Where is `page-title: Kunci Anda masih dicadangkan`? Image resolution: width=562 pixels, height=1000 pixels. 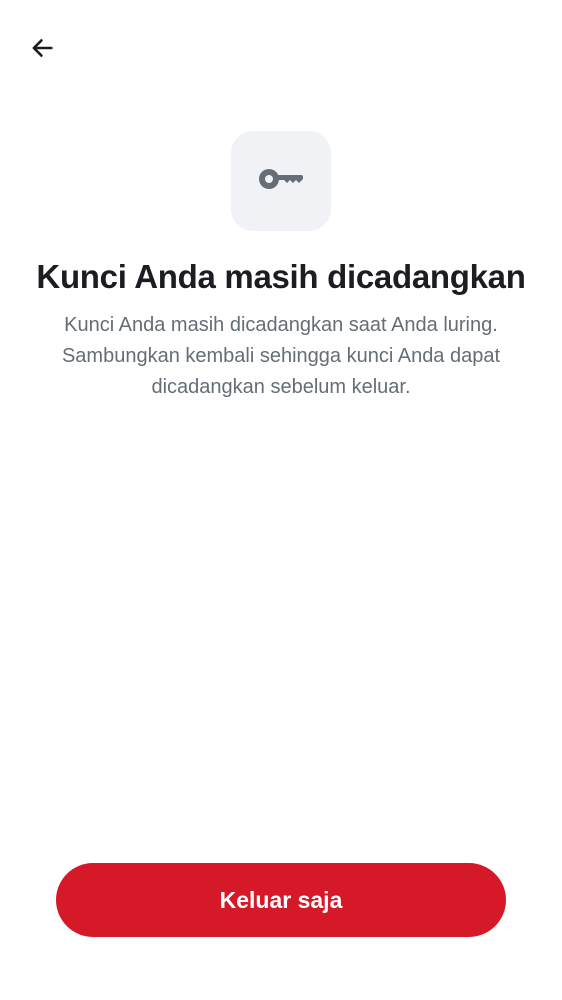 page-title: Kunci Anda masih dicadangkan is located at coordinates (281, 276).